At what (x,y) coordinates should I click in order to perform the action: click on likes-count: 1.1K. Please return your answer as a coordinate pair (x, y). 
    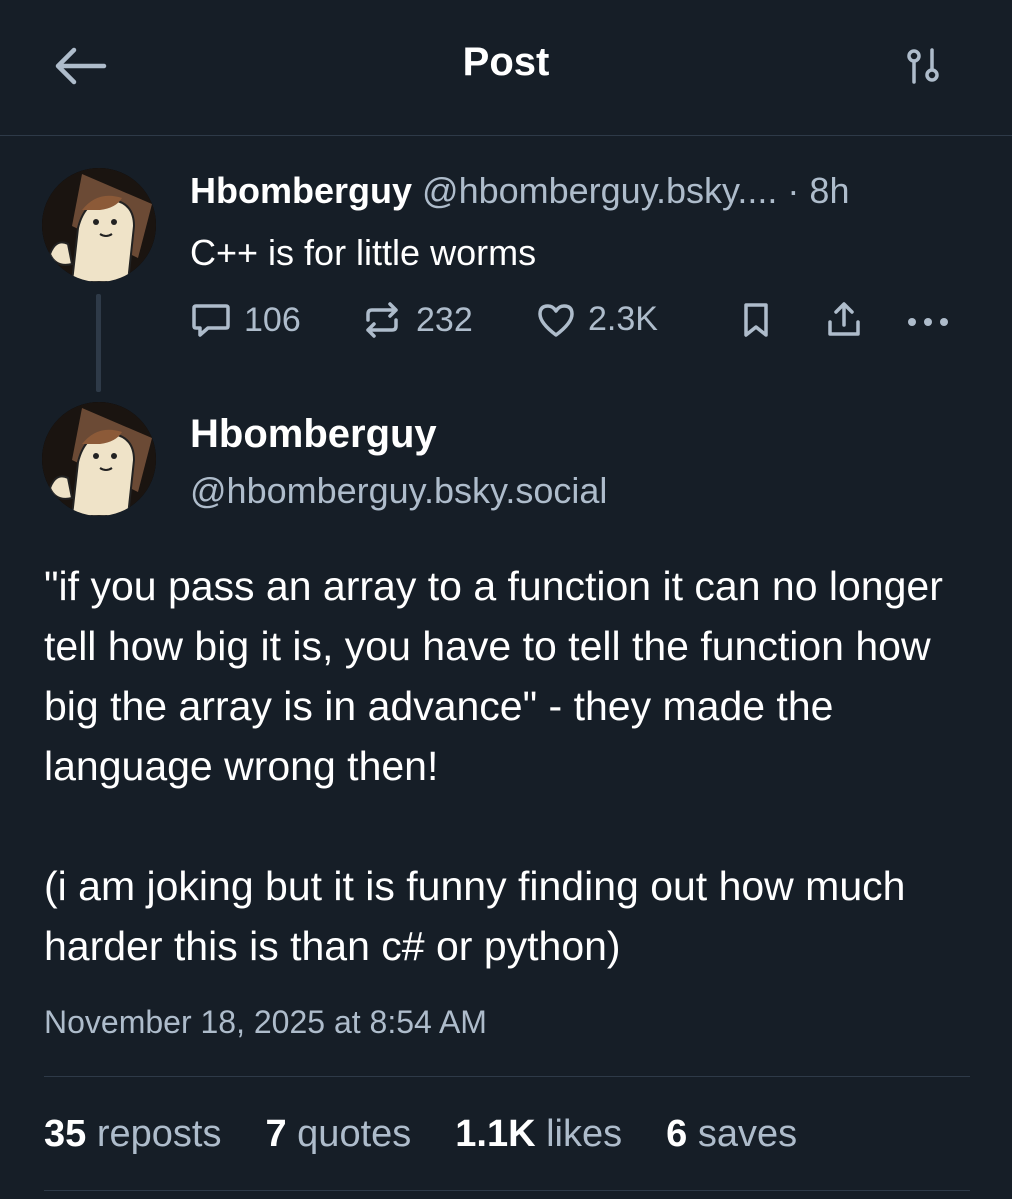
    Looking at the image, I should click on (495, 1134).